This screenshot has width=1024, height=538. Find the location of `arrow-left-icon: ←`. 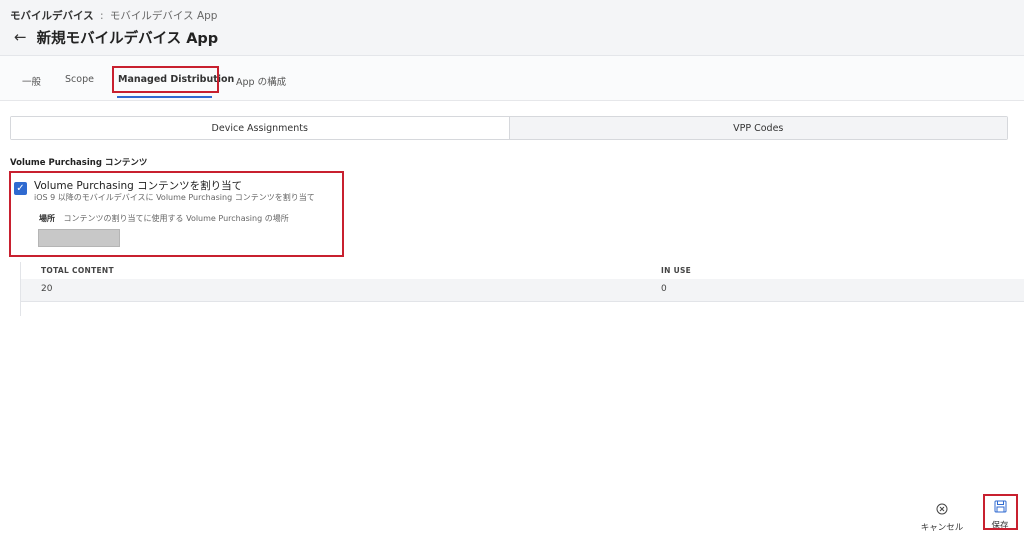

arrow-left-icon: ← is located at coordinates (20, 37).